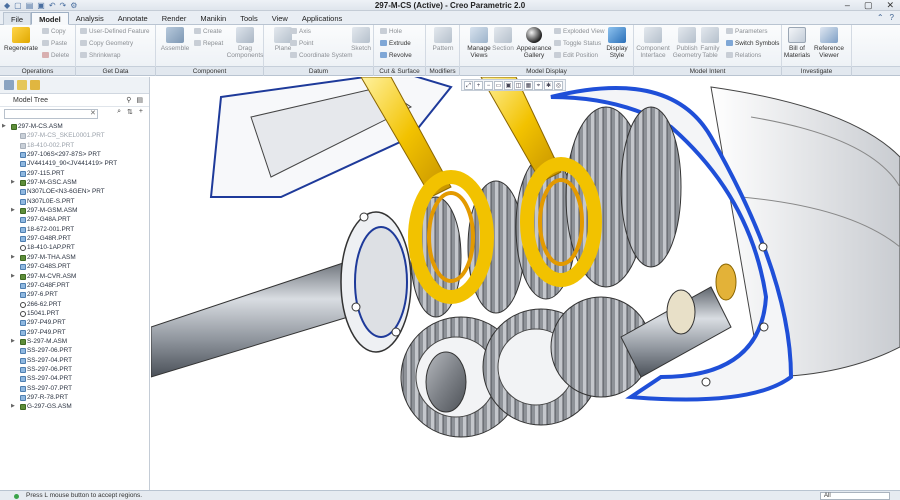  I want to click on model-tree-item: N307L0E-S.PRT, so click(74, 201).